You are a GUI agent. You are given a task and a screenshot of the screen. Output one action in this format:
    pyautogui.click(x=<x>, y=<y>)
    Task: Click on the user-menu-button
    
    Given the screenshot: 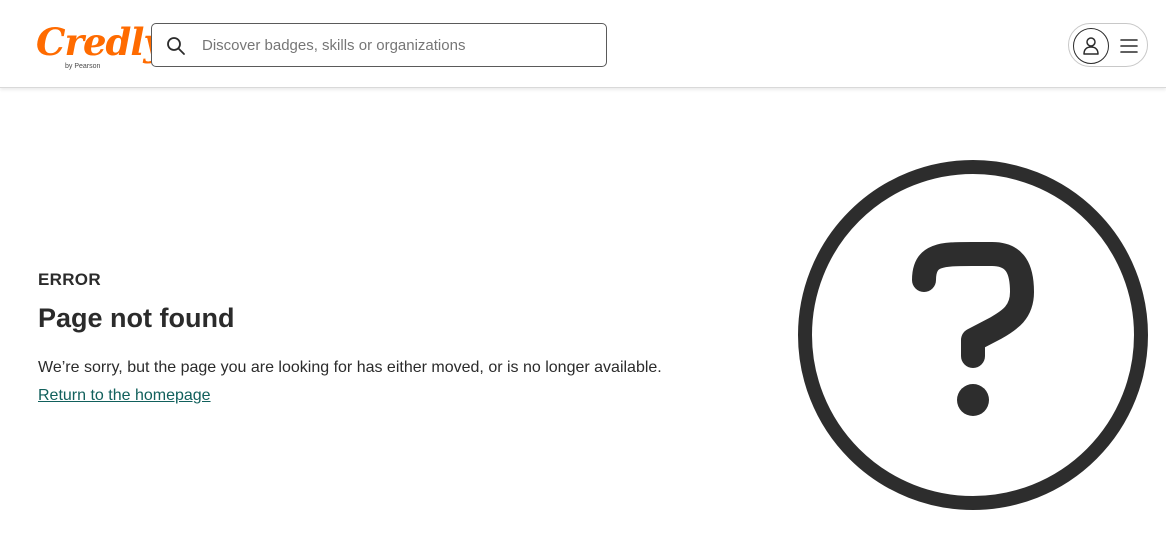 What is the action you would take?
    pyautogui.click(x=1108, y=45)
    